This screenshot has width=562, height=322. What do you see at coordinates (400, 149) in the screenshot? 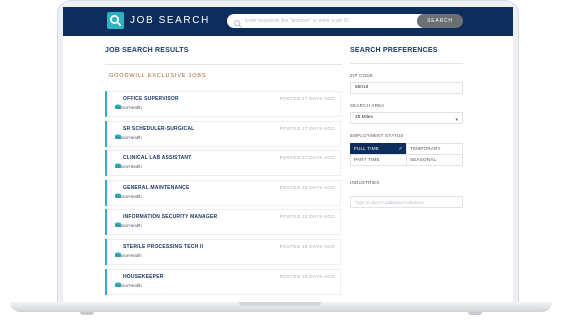
I see `checkmark-icon: ✓` at bounding box center [400, 149].